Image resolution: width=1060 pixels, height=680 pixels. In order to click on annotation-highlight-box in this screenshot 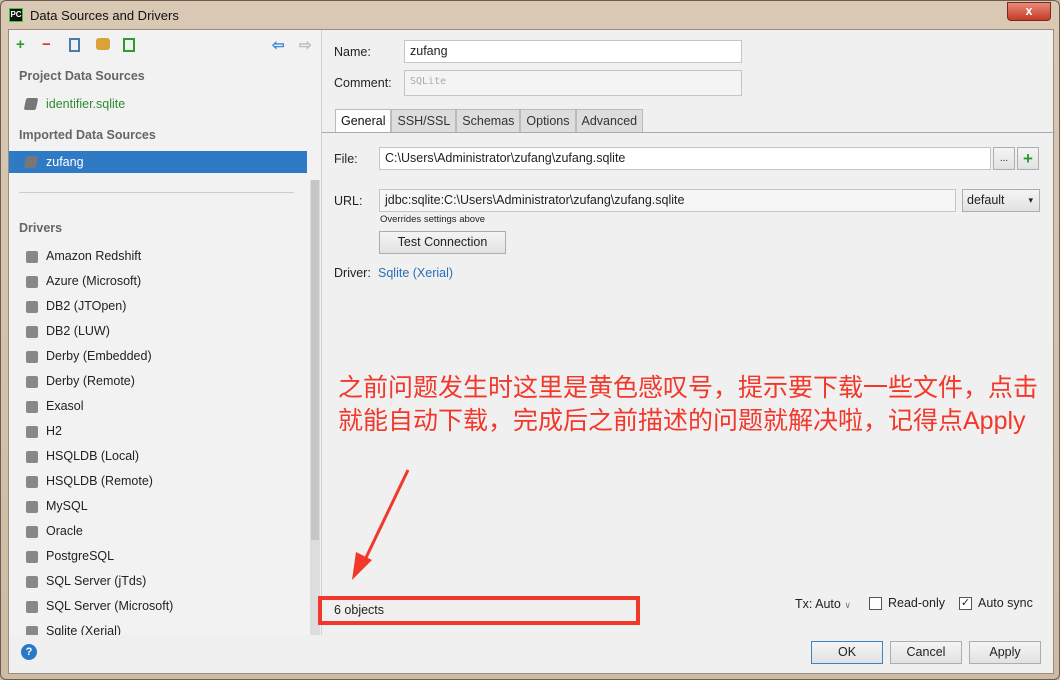, I will do `click(479, 610)`.